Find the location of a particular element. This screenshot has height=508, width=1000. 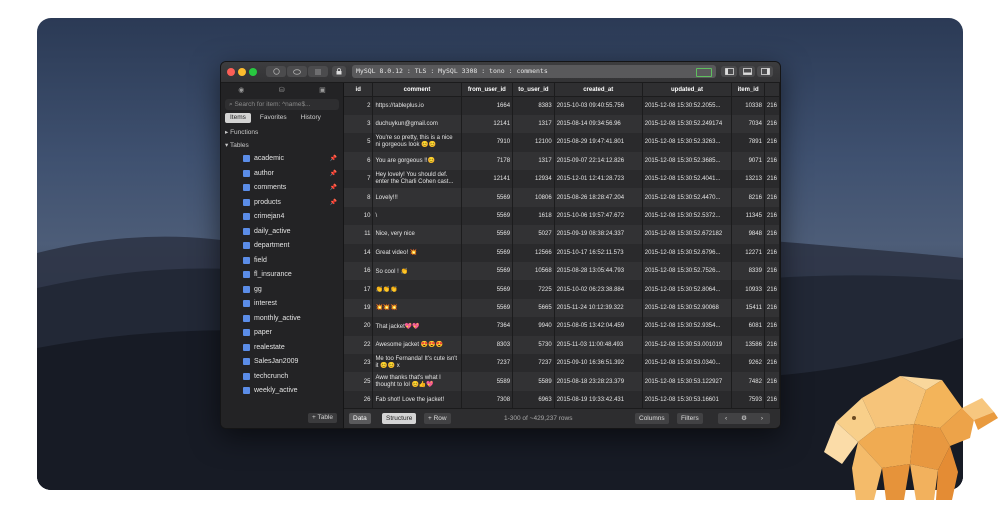

cell-item-id: 7034 is located at coordinates (748, 124).